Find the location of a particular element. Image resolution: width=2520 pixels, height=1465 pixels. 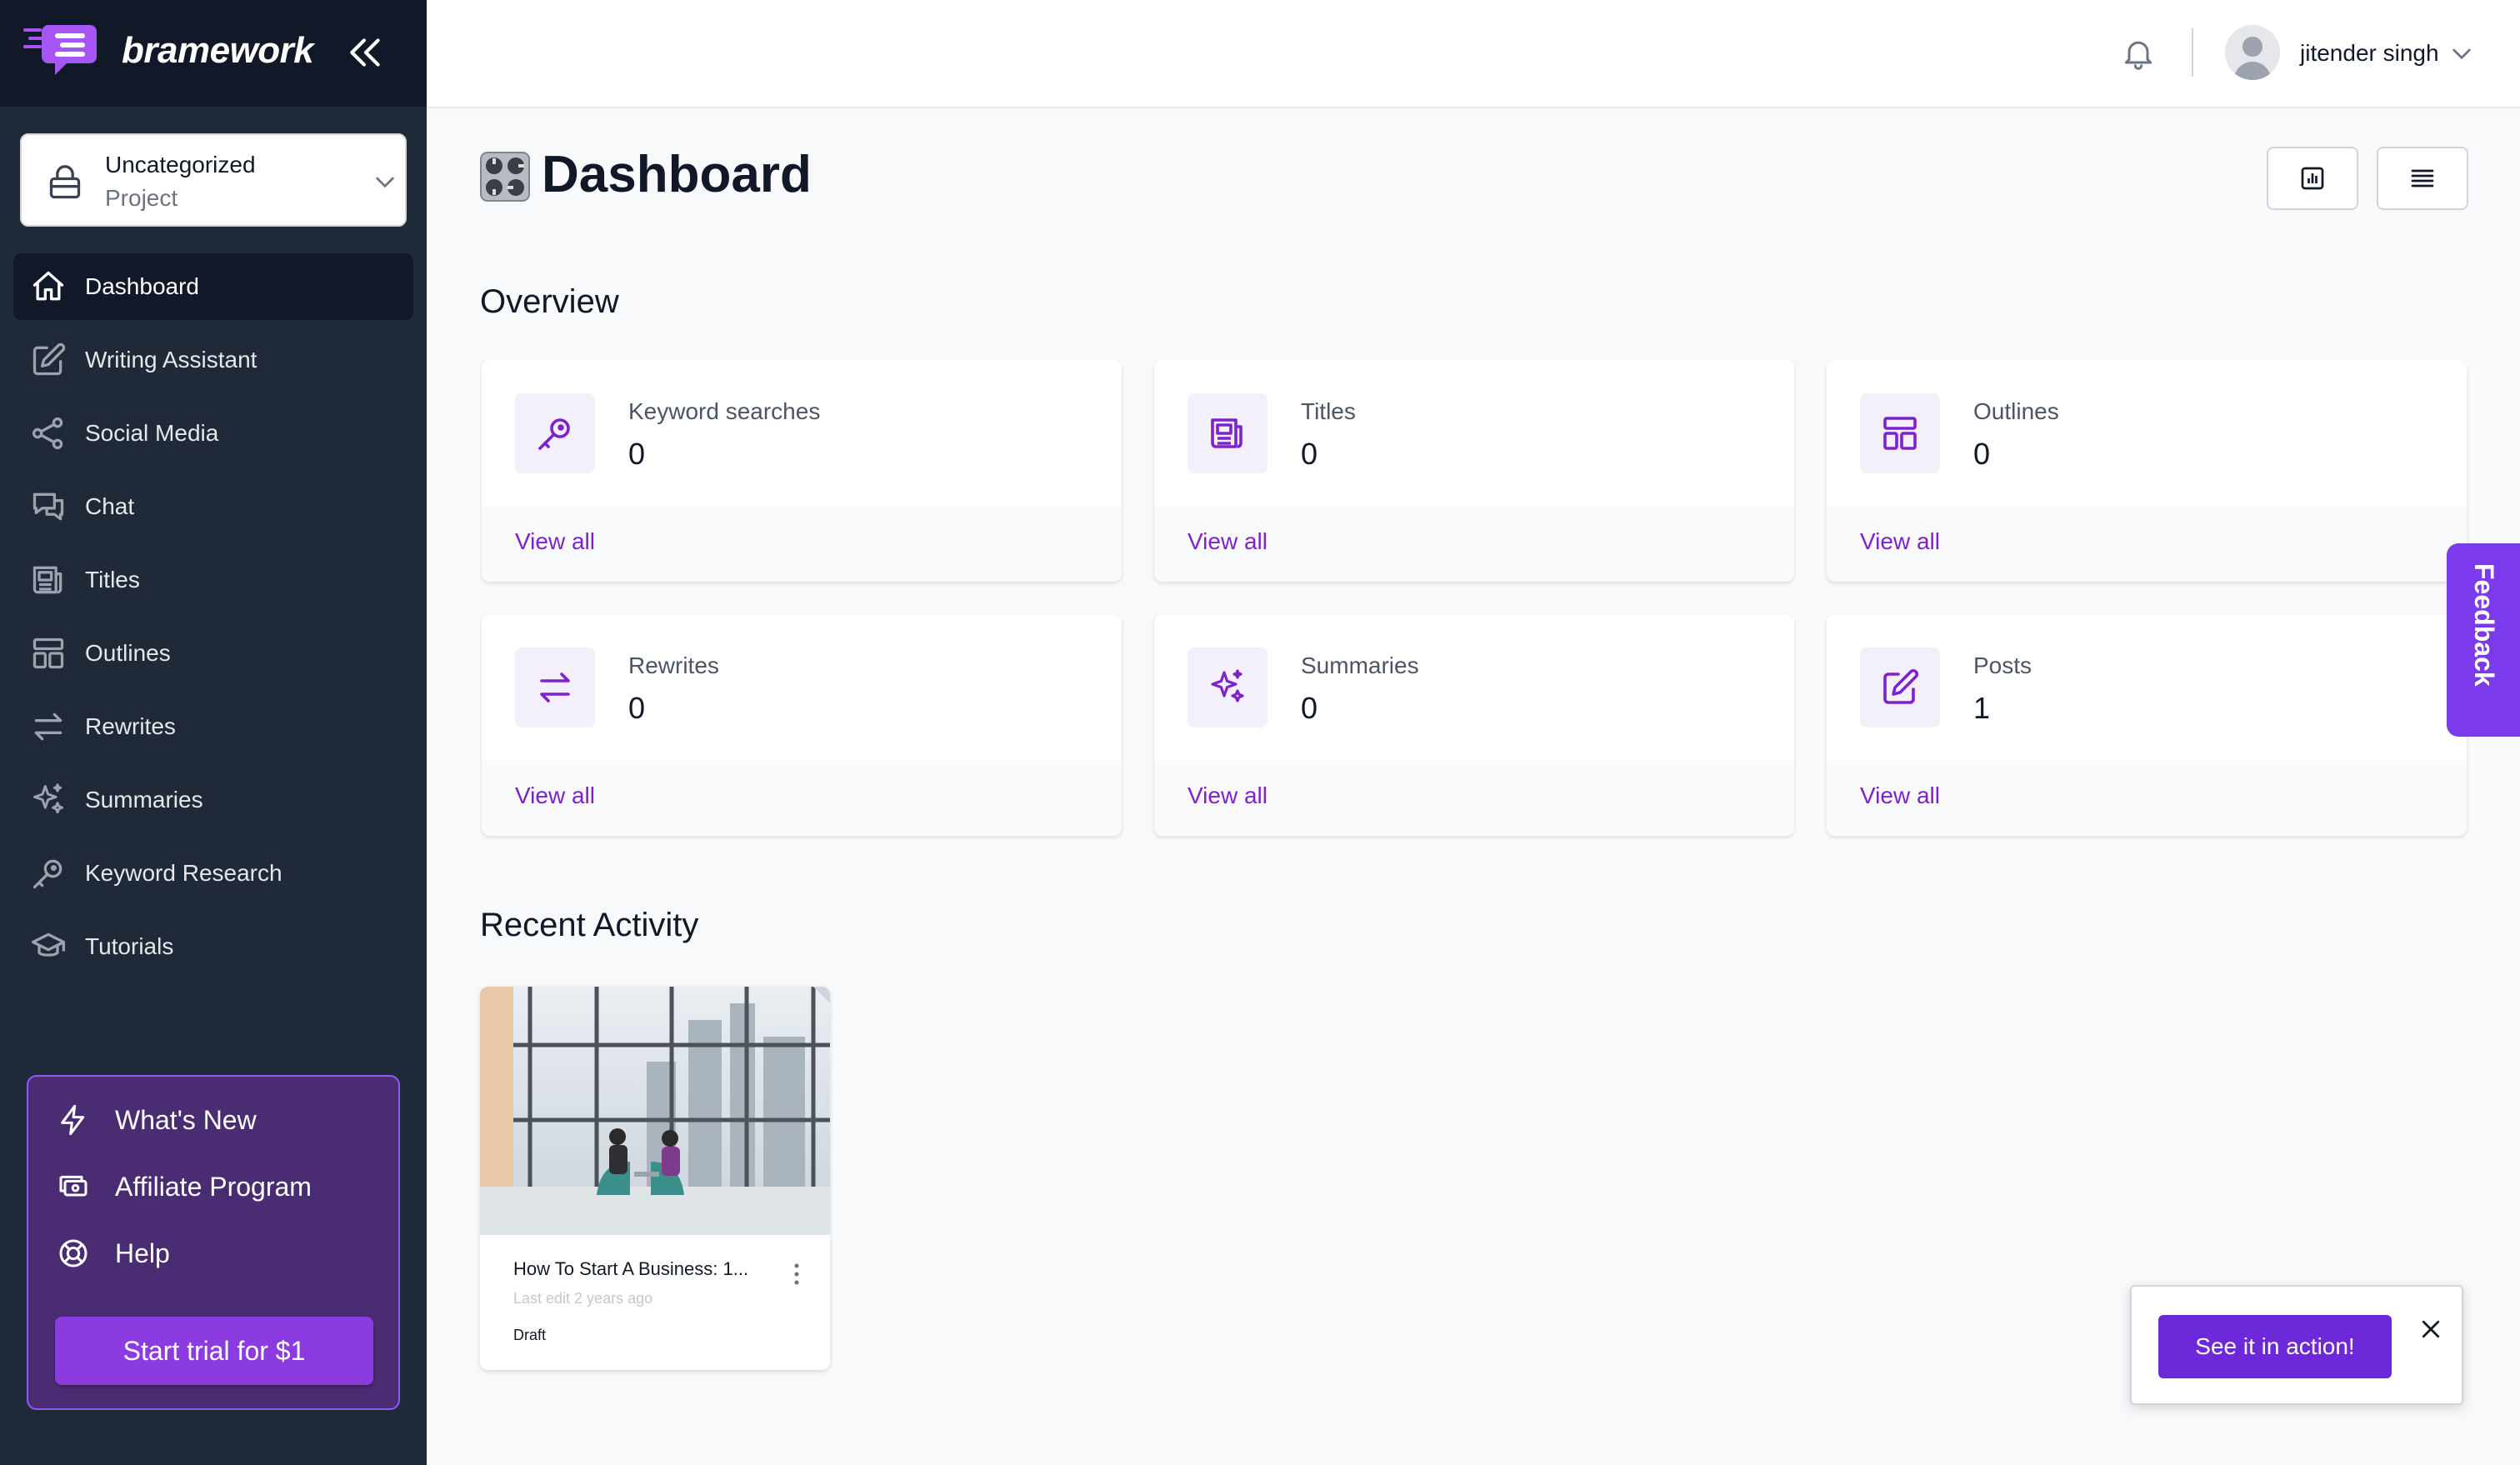

stat-card-outlines: Outlines 0 View all is located at coordinates (2147, 471).